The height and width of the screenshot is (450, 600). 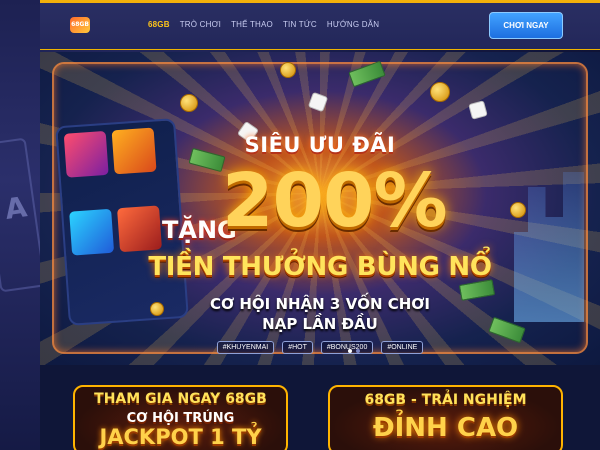 I want to click on hero-headline-top: SIÊU ƯU ĐÃI, so click(x=320, y=145).